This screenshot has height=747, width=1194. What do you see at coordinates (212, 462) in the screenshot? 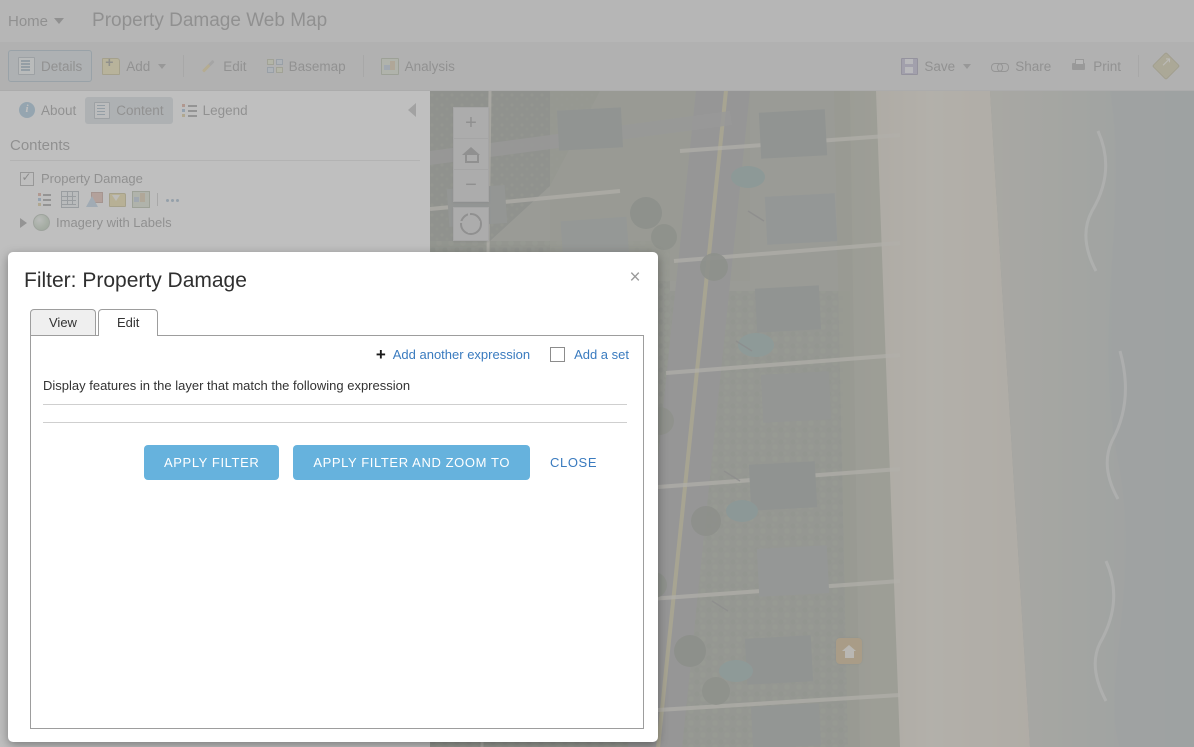
I see `apply-filter-button: APPLY FILTER` at bounding box center [212, 462].